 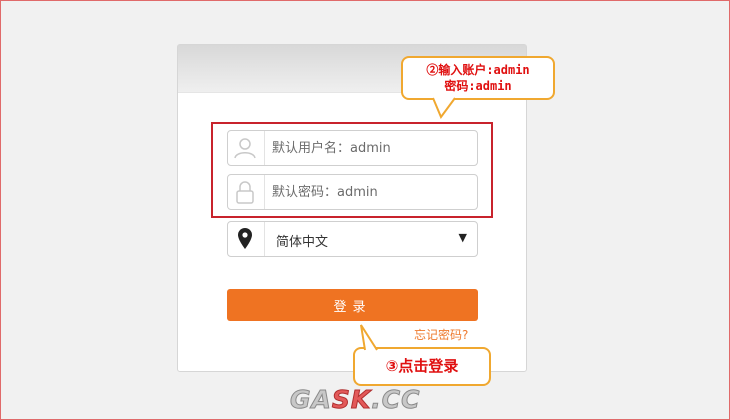 I want to click on watermark-part3: .CC, so click(x=396, y=400).